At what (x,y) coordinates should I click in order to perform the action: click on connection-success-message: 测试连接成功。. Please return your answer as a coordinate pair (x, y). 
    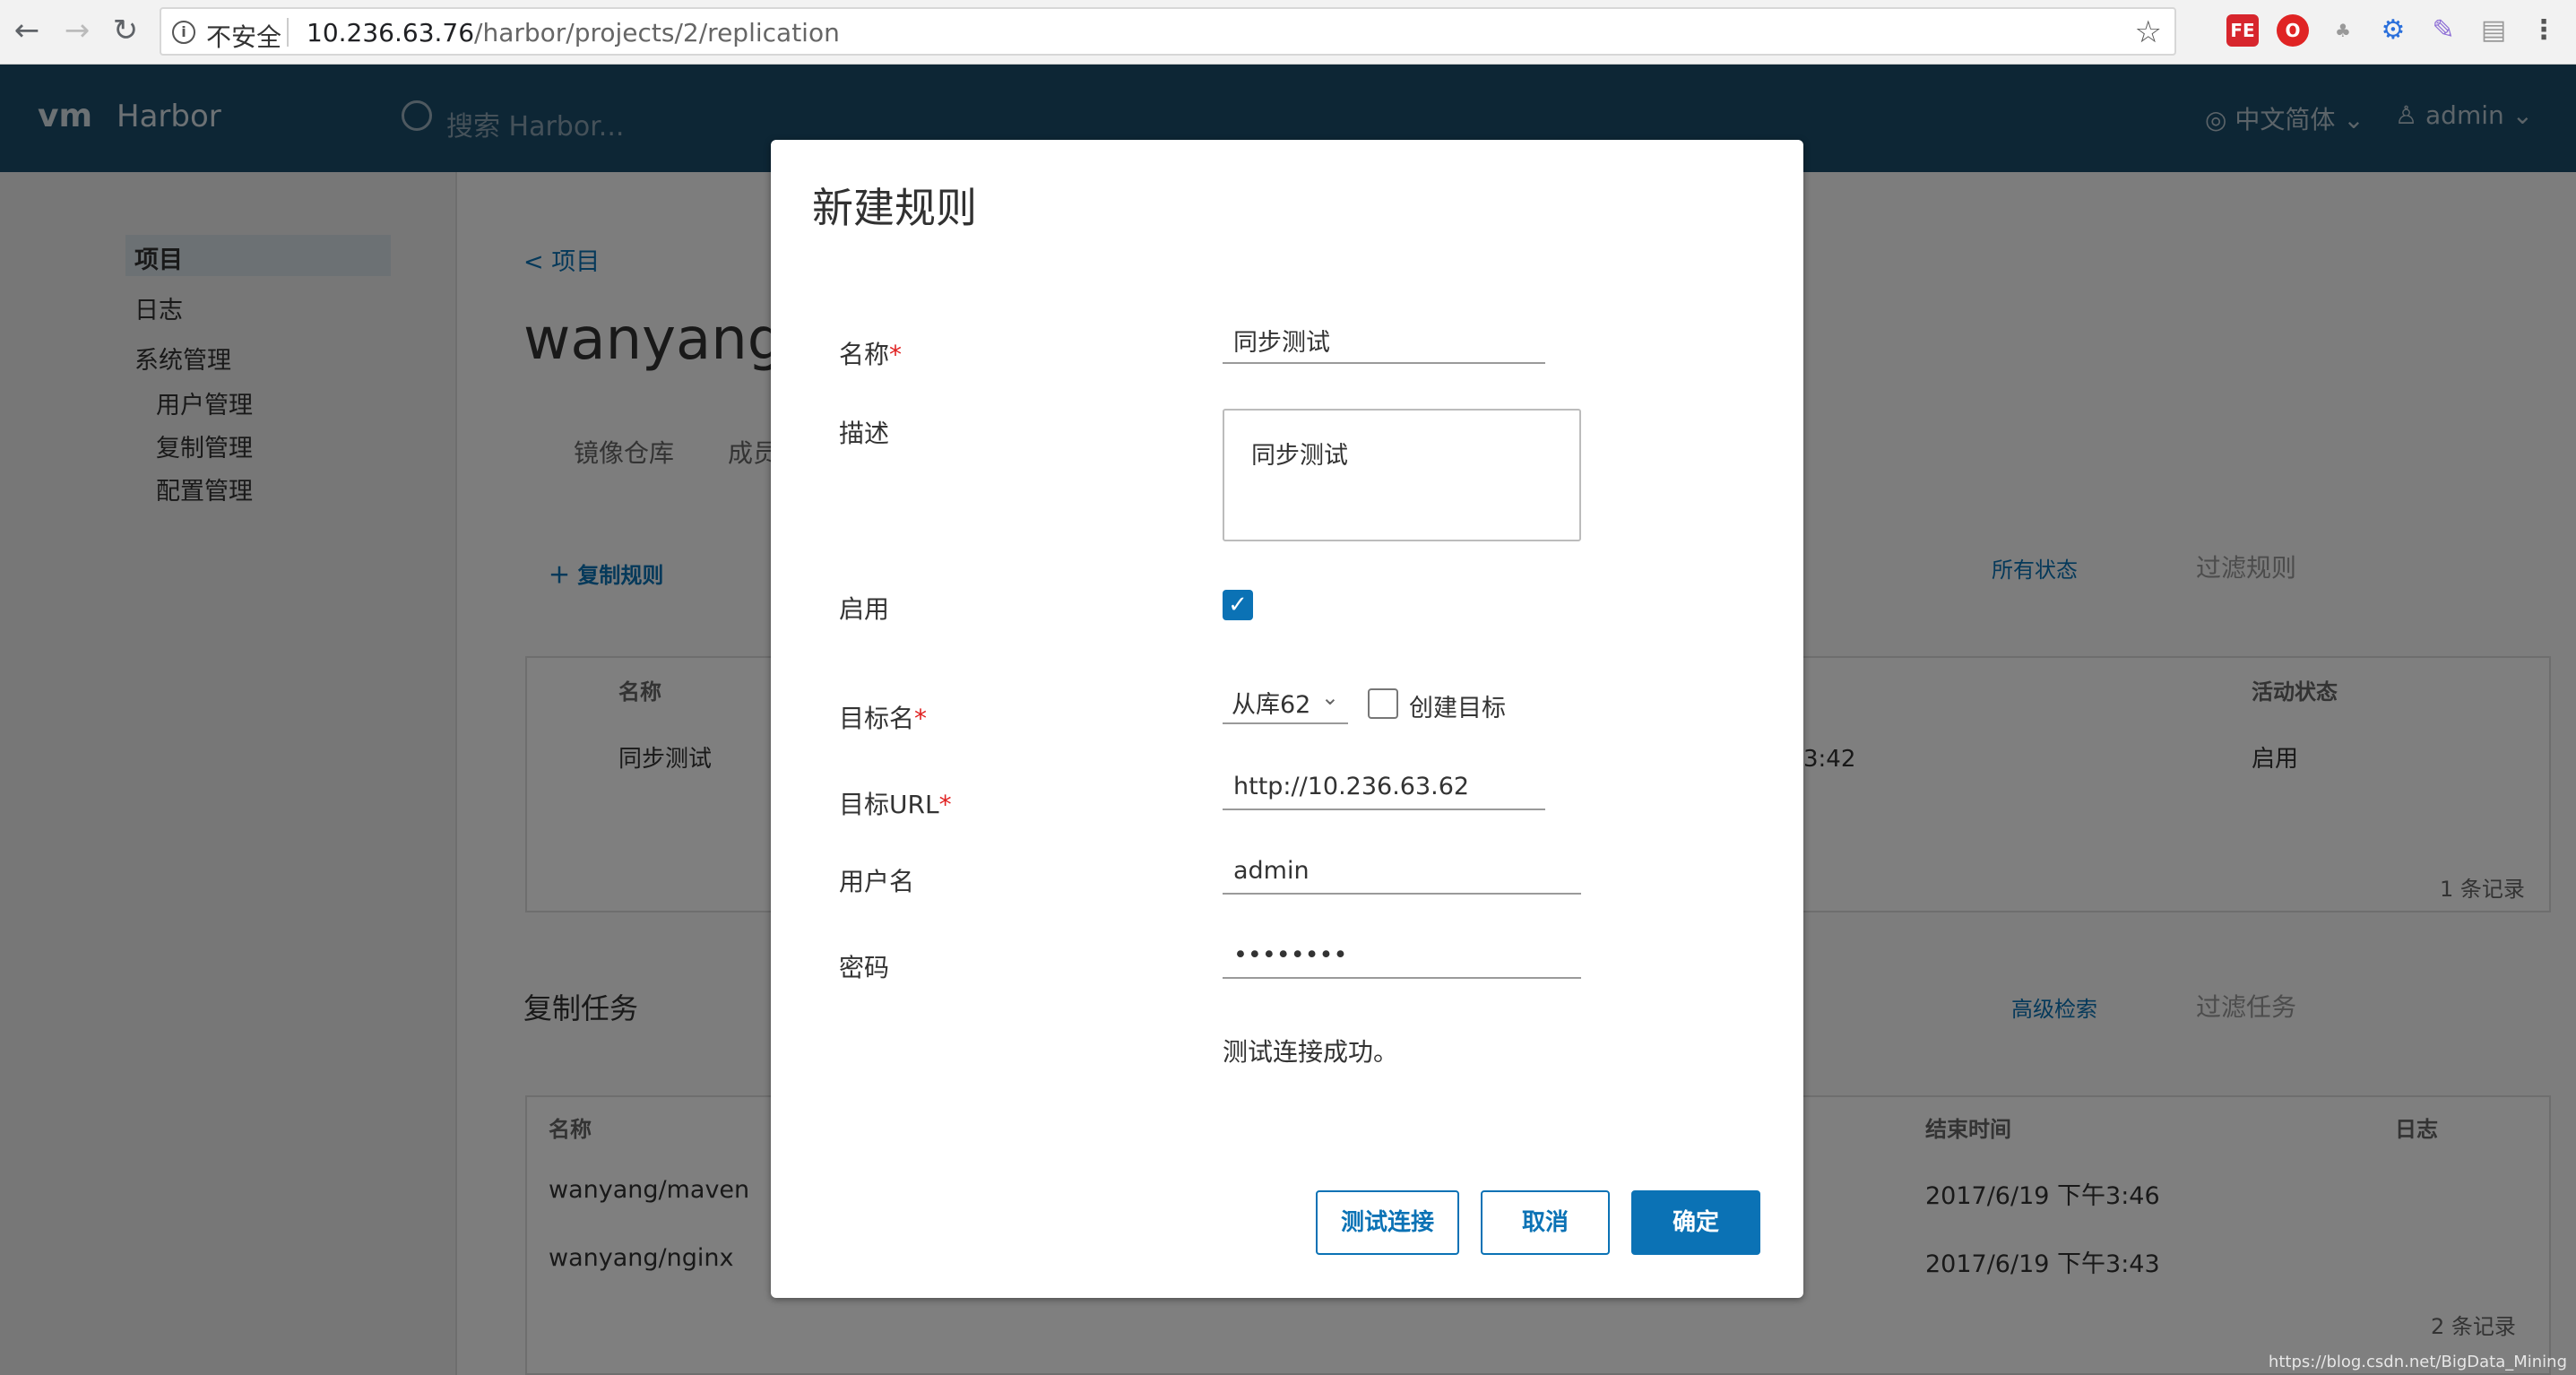
    Looking at the image, I should click on (1311, 1052).